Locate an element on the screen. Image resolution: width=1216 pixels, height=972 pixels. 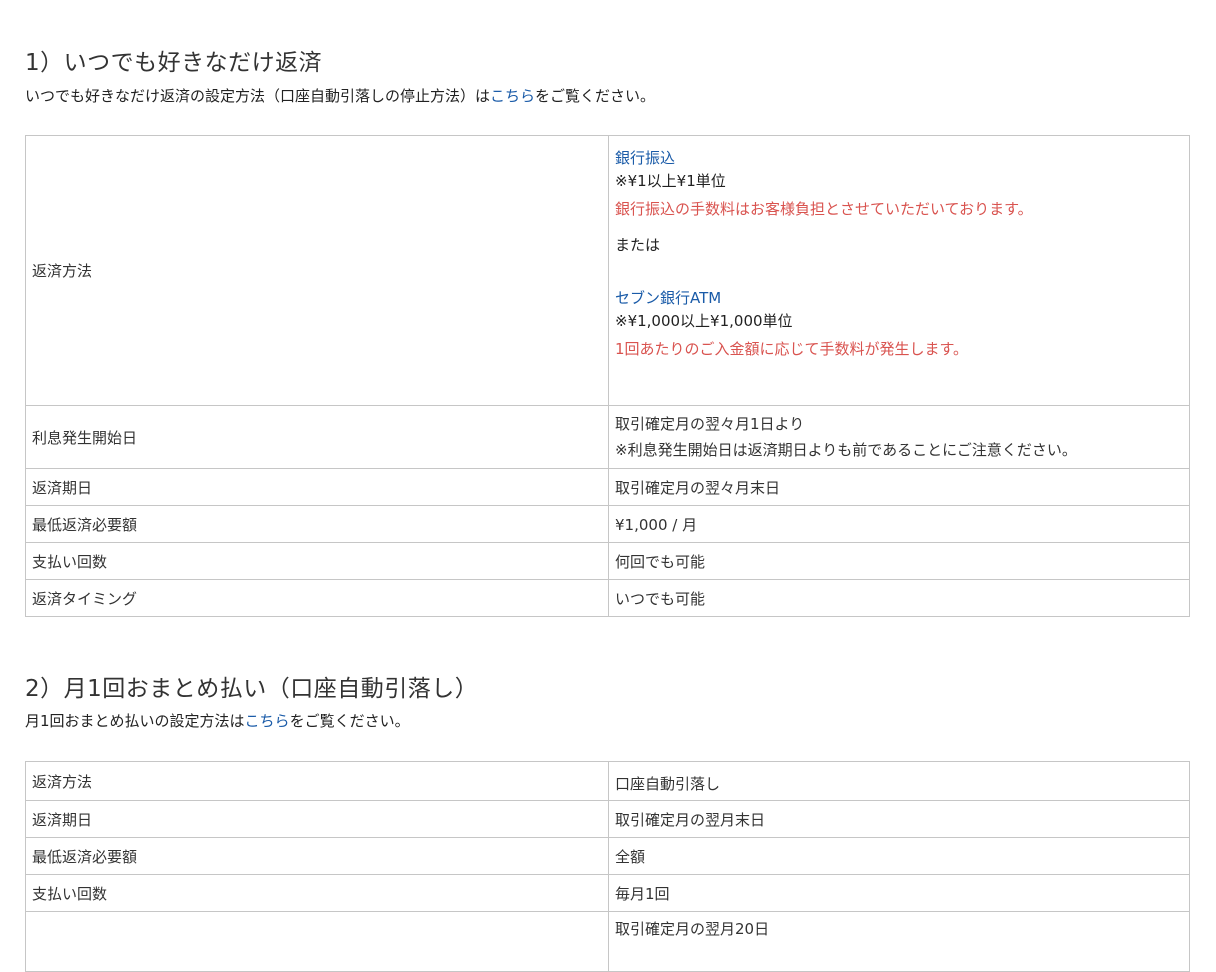
section2-desc-text: 月1回おまとめ払いの設定方法は is located at coordinates (135, 721).